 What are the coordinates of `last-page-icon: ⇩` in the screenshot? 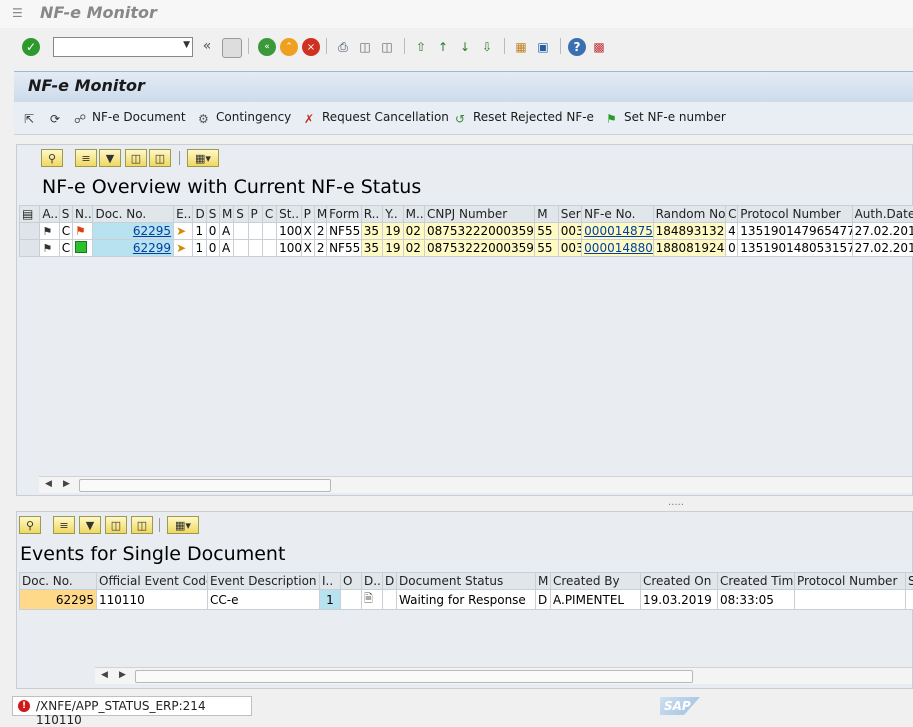 It's located at (487, 47).